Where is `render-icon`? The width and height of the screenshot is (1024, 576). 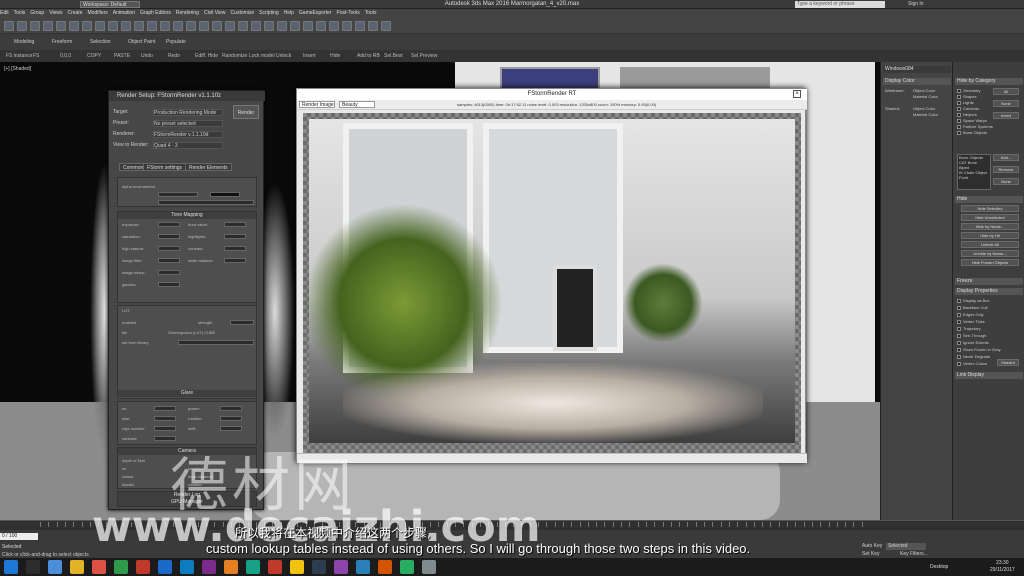 render-icon is located at coordinates (373, 26).